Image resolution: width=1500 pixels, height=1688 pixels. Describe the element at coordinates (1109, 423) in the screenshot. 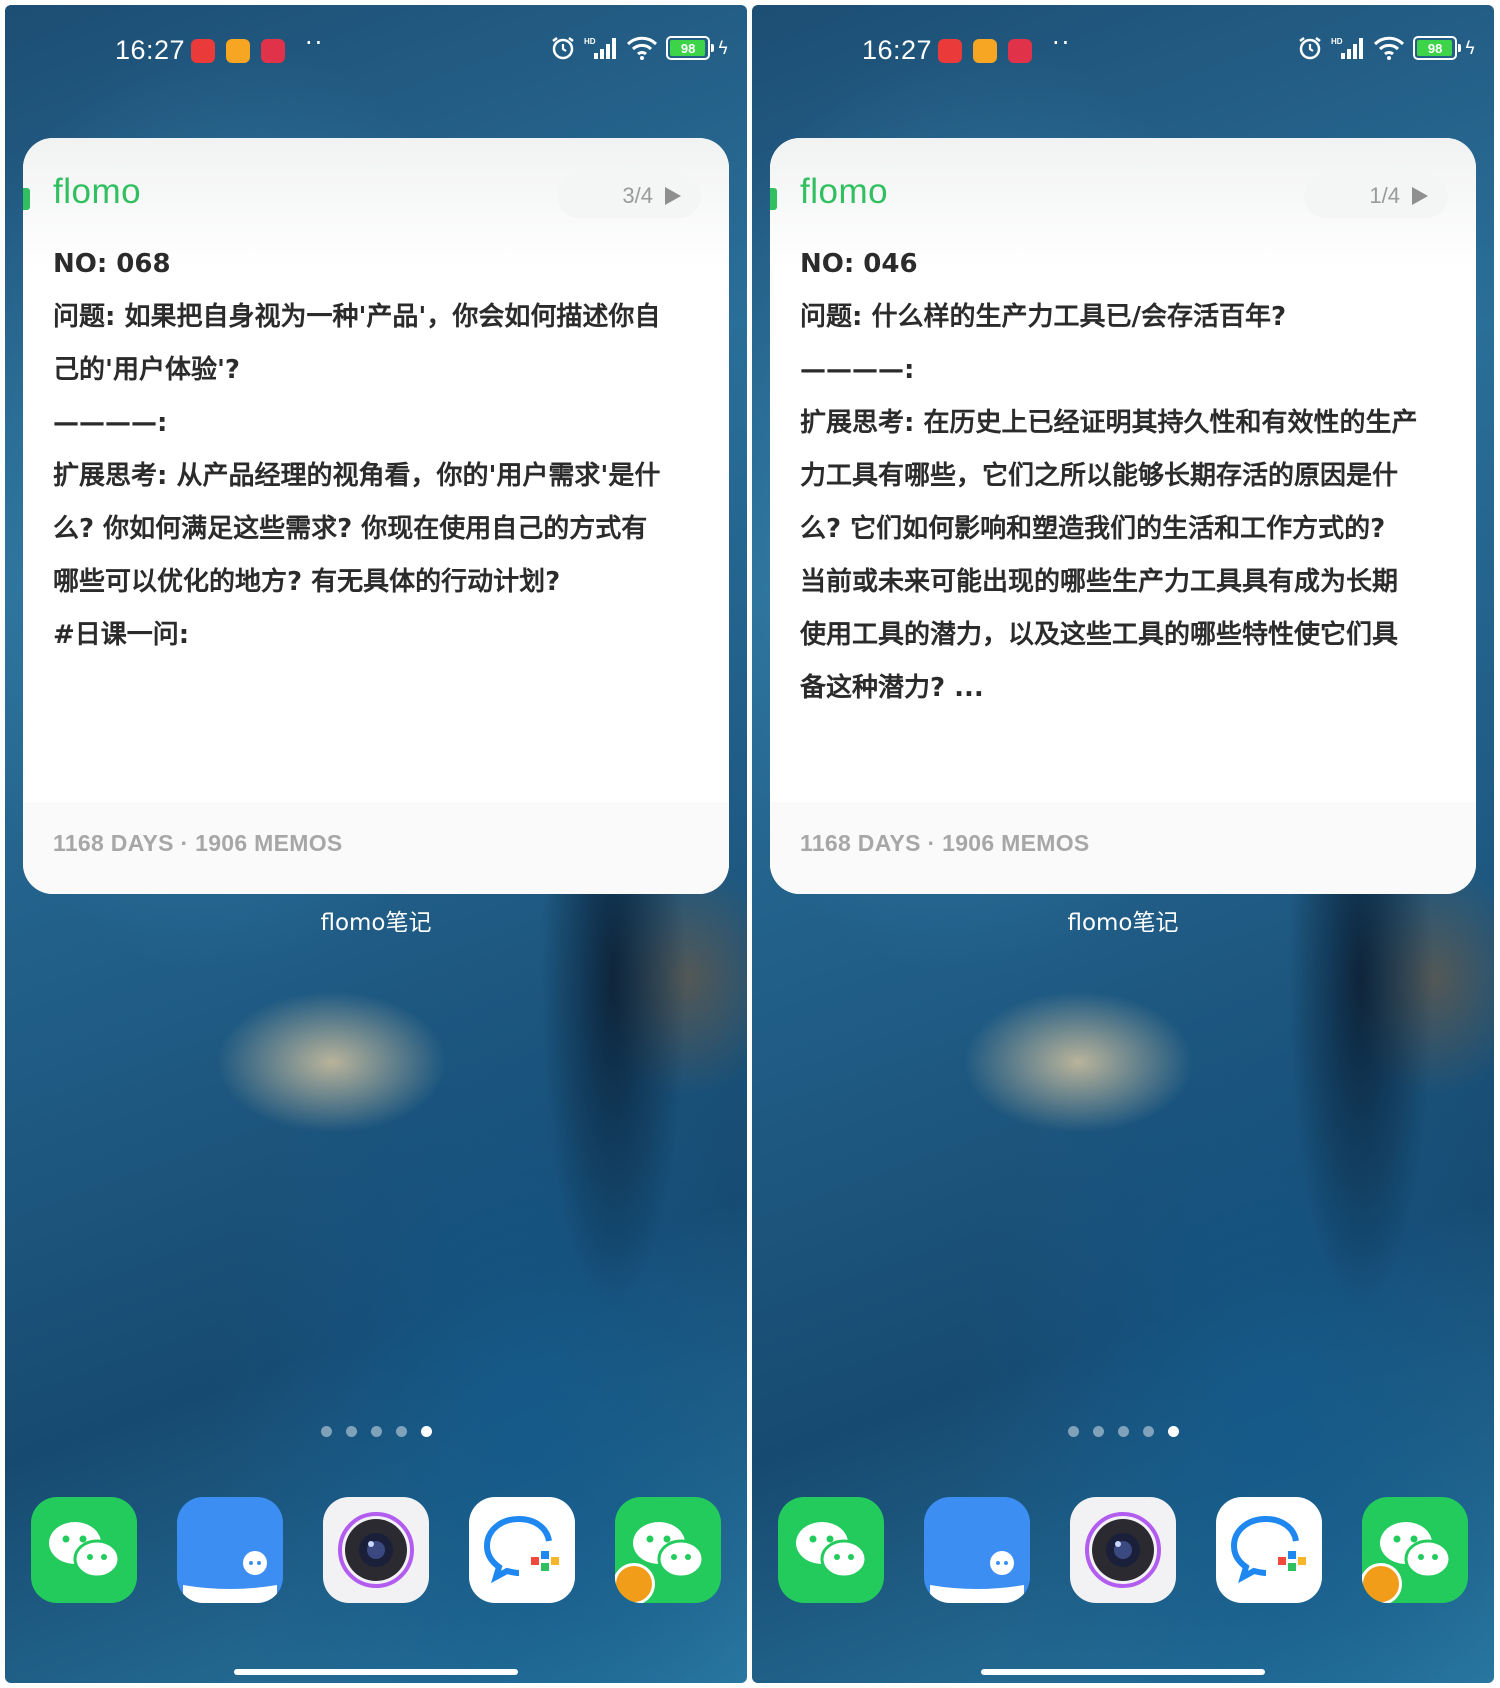

I see `memo-line: 扩展思考: 在历史上已经证明其持久性和有效性的生产` at that location.